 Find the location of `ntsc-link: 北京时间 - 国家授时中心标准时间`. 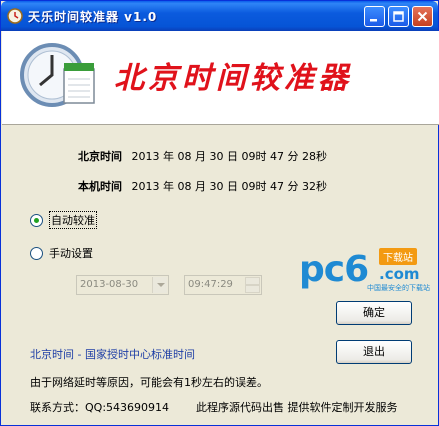

ntsc-link: 北京时间 - 国家授时中心标准时间 is located at coordinates (112, 354).